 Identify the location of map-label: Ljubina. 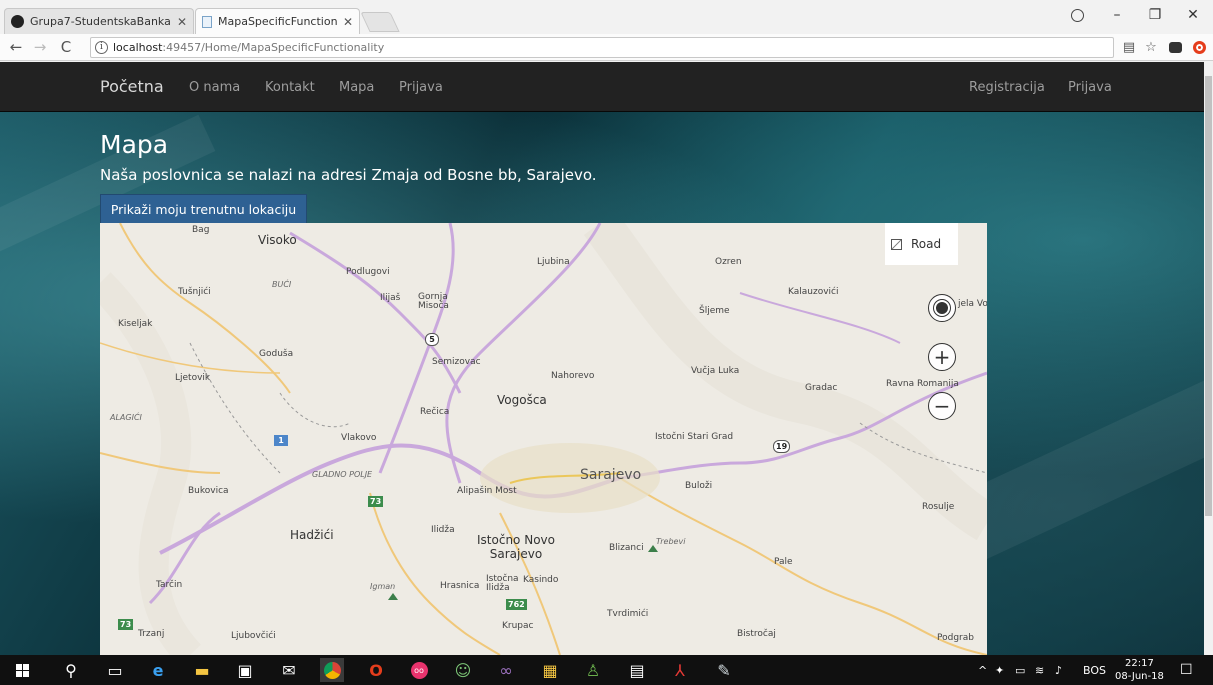
(553, 262).